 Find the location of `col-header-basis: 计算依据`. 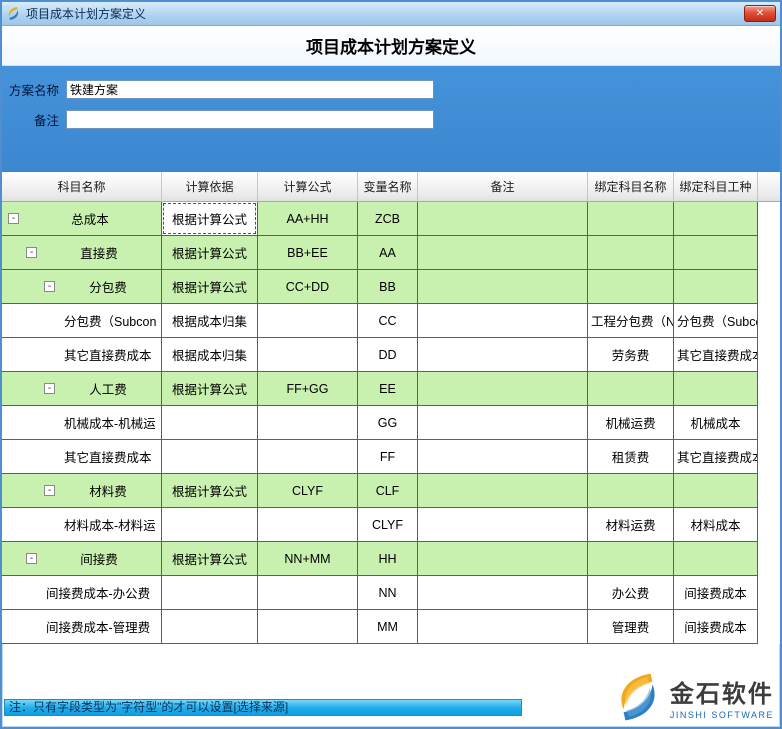

col-header-basis: 计算依据 is located at coordinates (210, 187).